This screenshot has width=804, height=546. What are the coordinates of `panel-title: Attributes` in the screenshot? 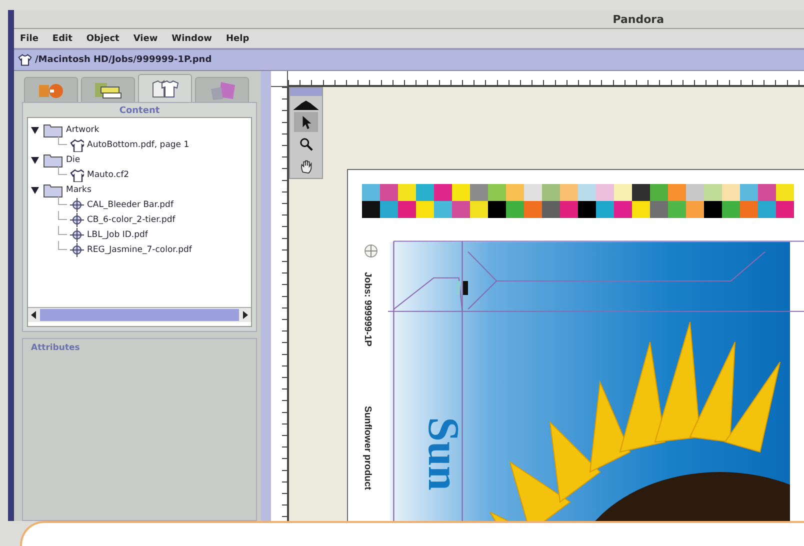 It's located at (56, 348).